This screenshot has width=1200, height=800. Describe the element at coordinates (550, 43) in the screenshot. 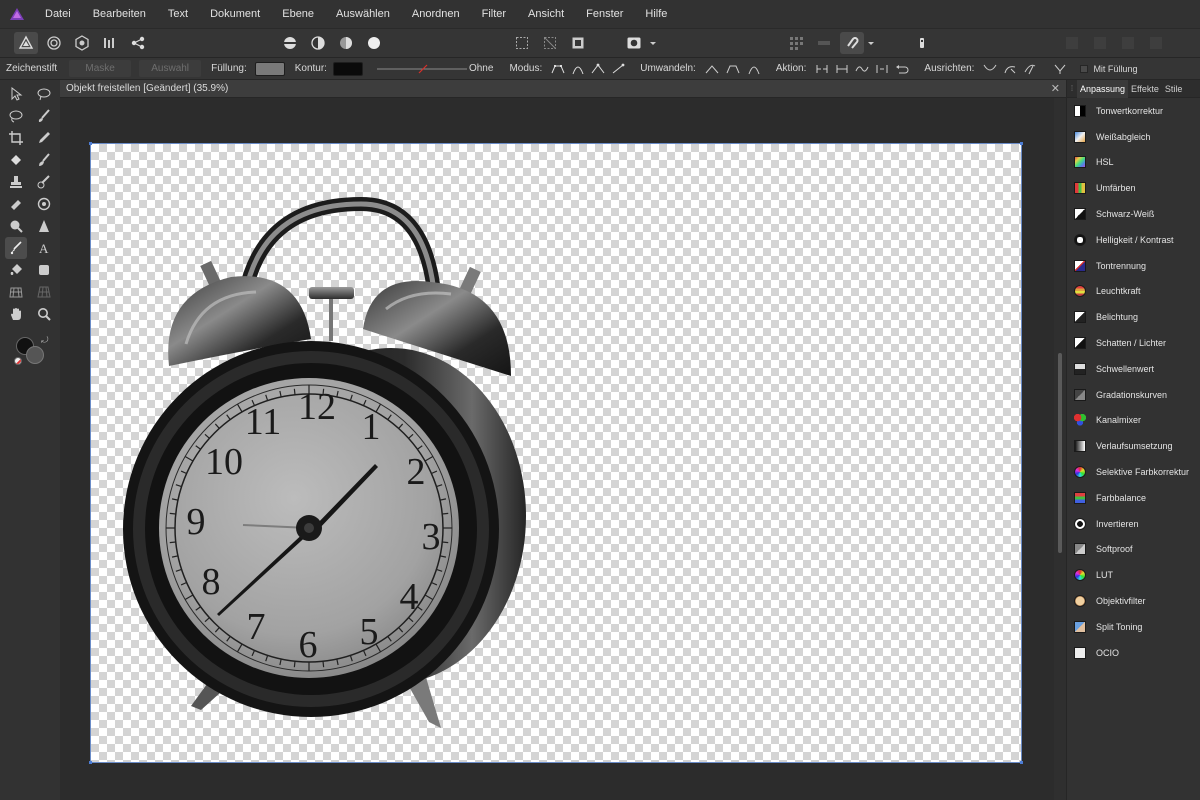

I see `deselect-icon` at that location.